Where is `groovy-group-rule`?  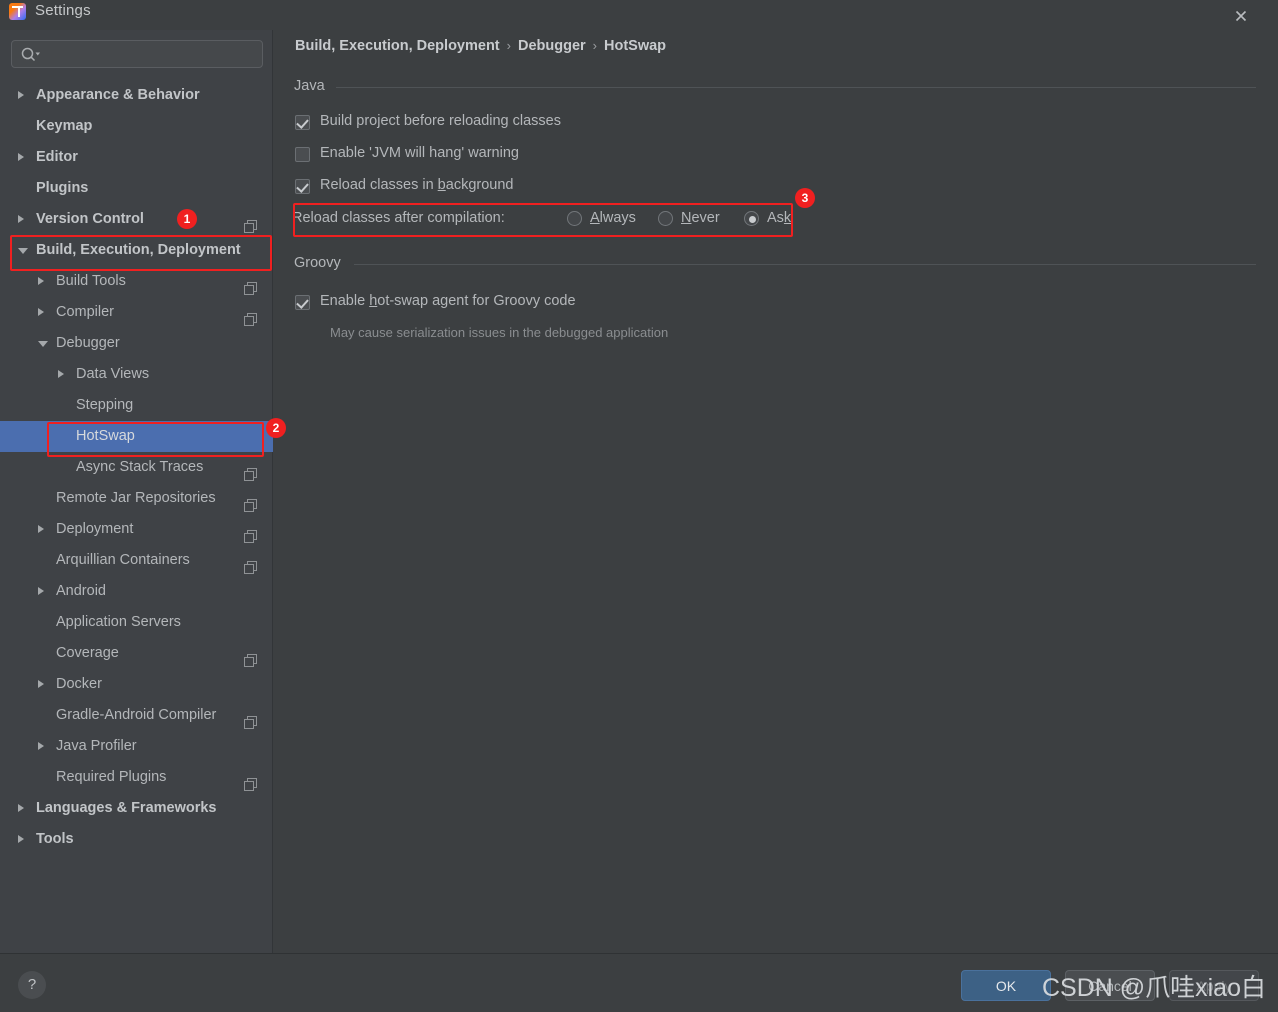
groovy-group-rule is located at coordinates (805, 264).